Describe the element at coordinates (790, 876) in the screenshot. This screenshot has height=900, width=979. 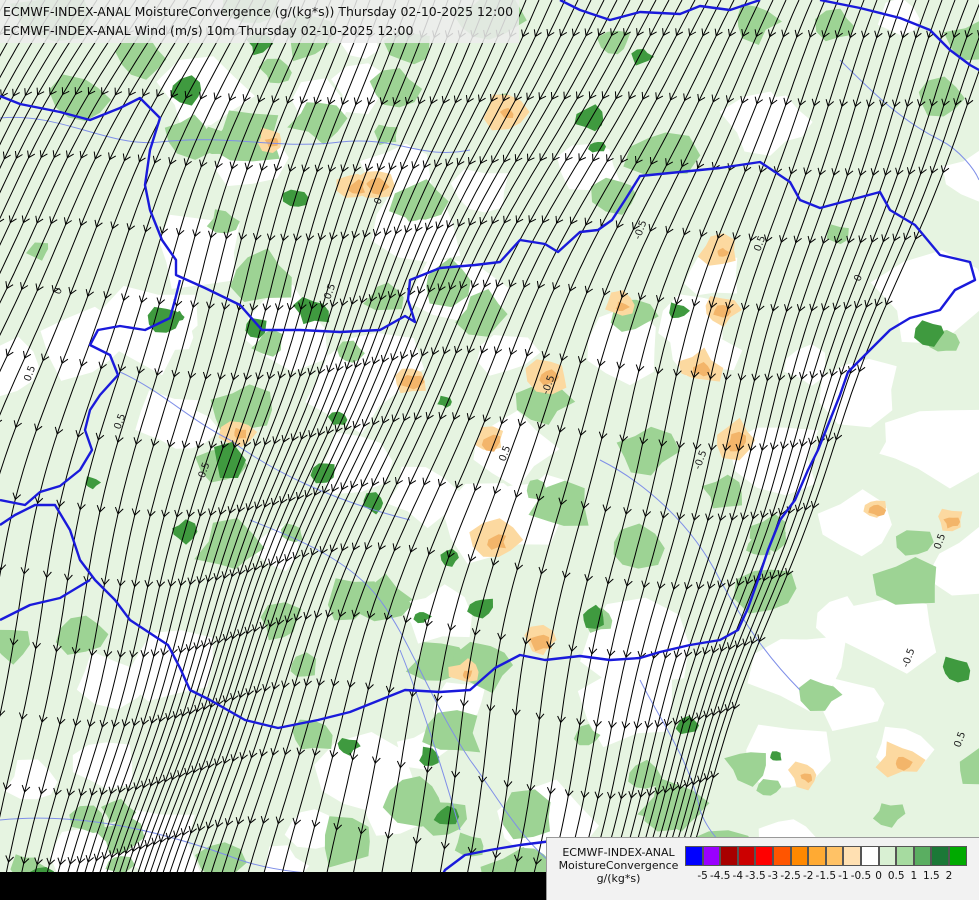
I see `legend-tick-label: -2.5` at that location.